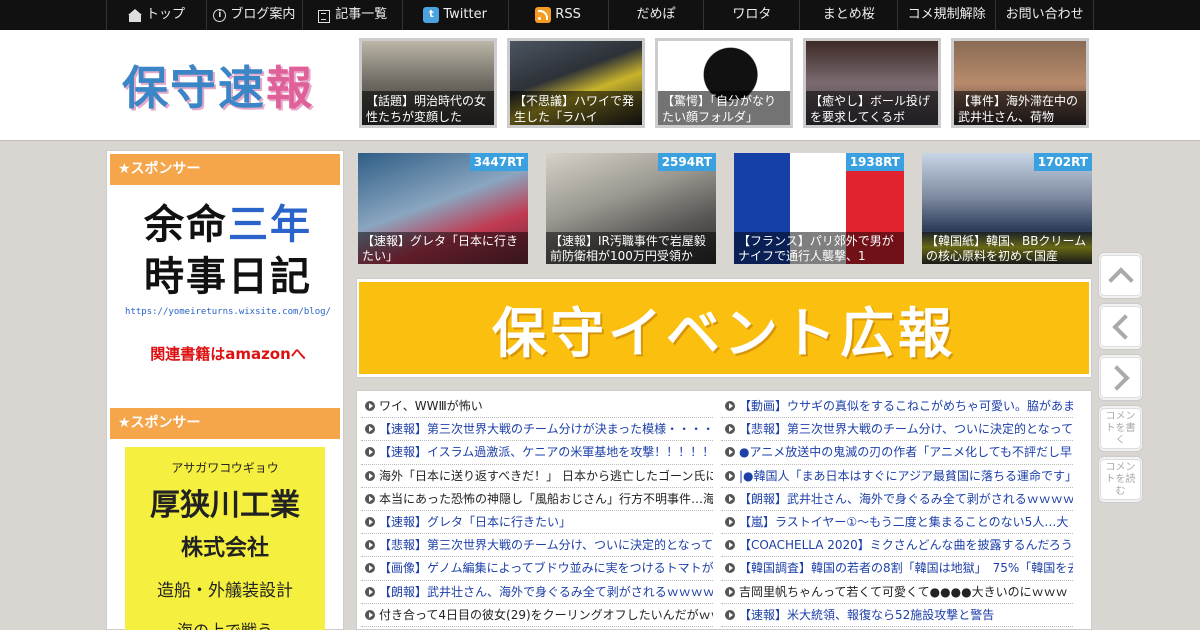  Describe the element at coordinates (1120, 275) in the screenshot. I see `scroll-top-button` at that location.